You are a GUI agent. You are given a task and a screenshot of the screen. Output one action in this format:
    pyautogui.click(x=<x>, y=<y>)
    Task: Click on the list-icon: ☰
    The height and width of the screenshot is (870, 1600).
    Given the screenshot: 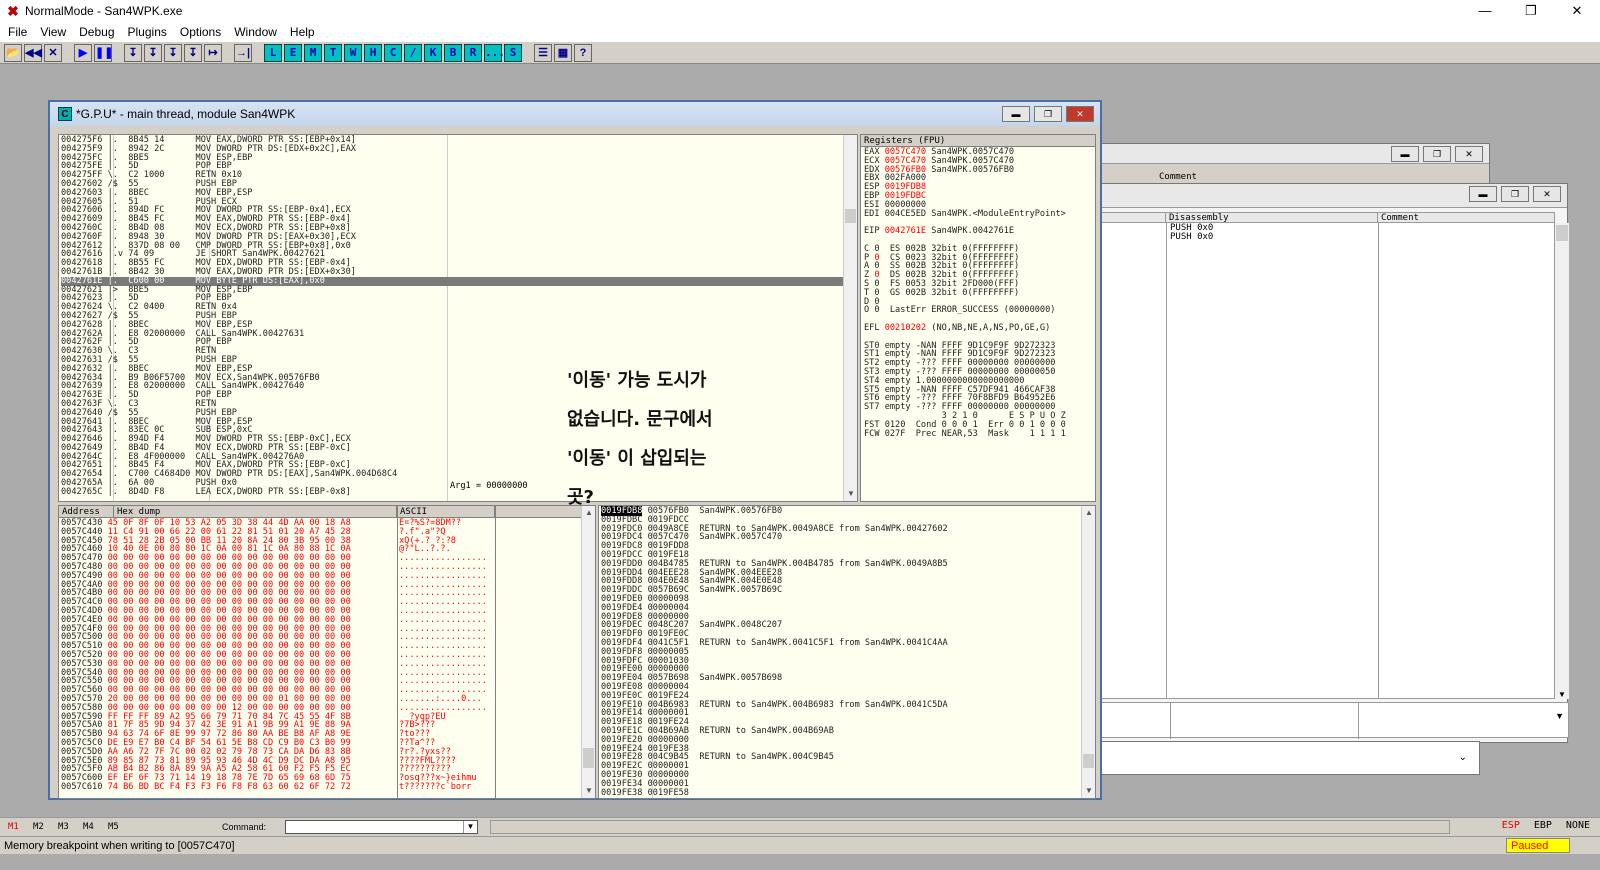 What is the action you would take?
    pyautogui.click(x=543, y=53)
    